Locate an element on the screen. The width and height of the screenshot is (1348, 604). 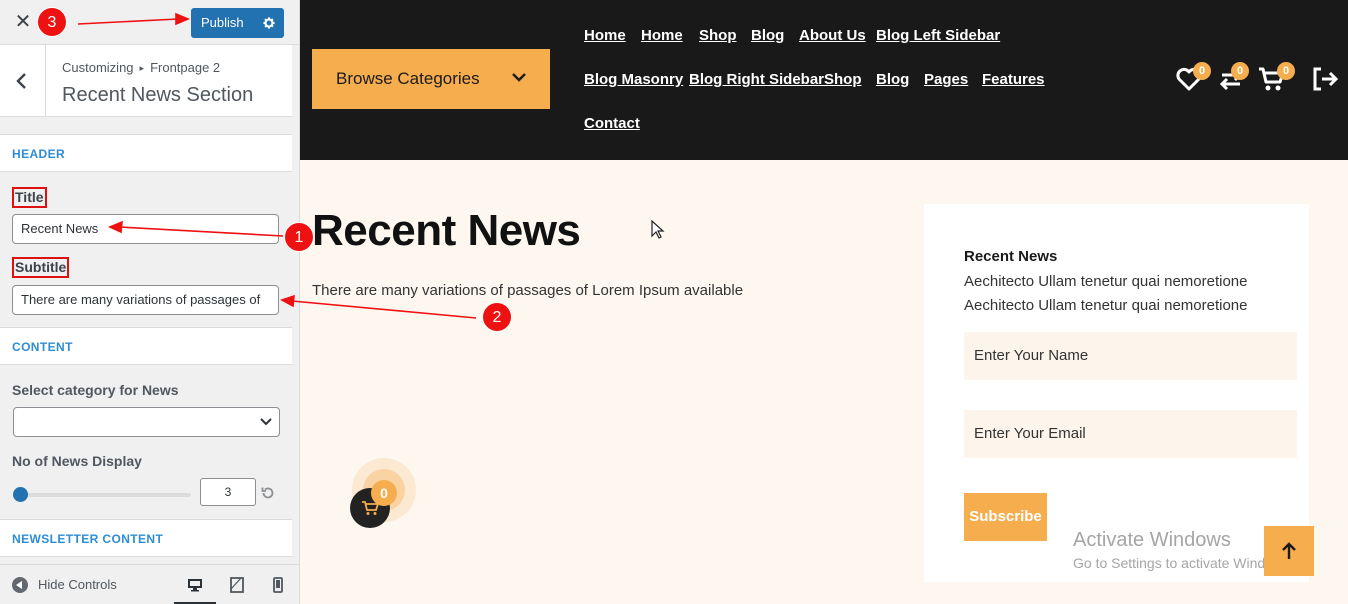
nav-link-blog-left-sidebar: Blog Left Sidebar is located at coordinates (938, 35).